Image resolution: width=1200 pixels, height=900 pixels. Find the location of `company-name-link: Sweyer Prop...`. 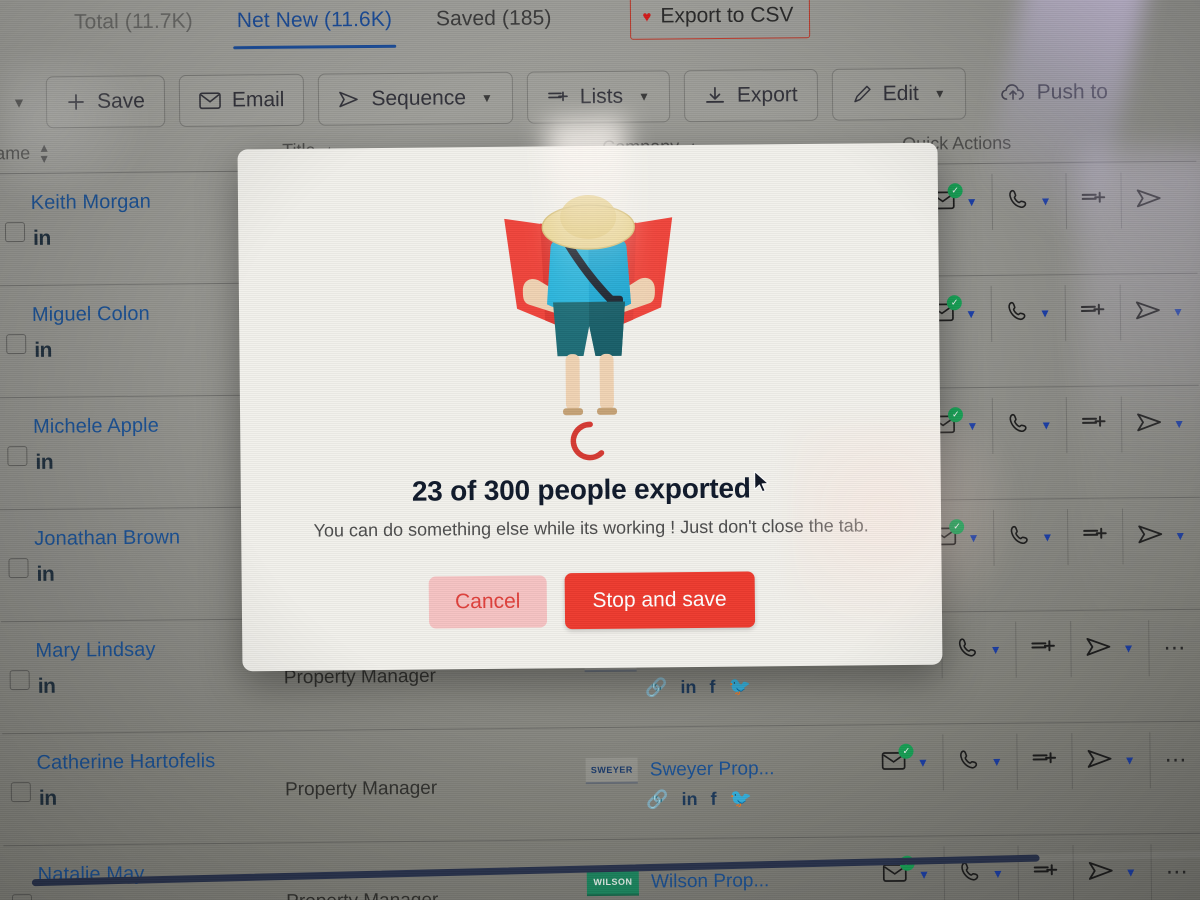

company-name-link: Sweyer Prop... is located at coordinates (712, 769).